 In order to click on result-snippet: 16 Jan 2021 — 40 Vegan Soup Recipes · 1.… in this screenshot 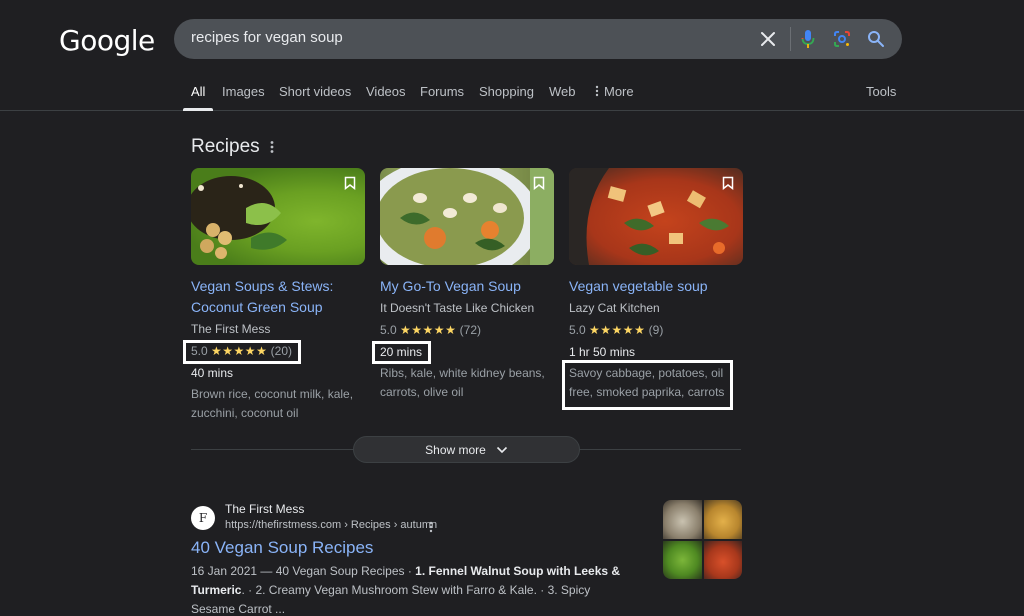, I will do `click(411, 589)`.